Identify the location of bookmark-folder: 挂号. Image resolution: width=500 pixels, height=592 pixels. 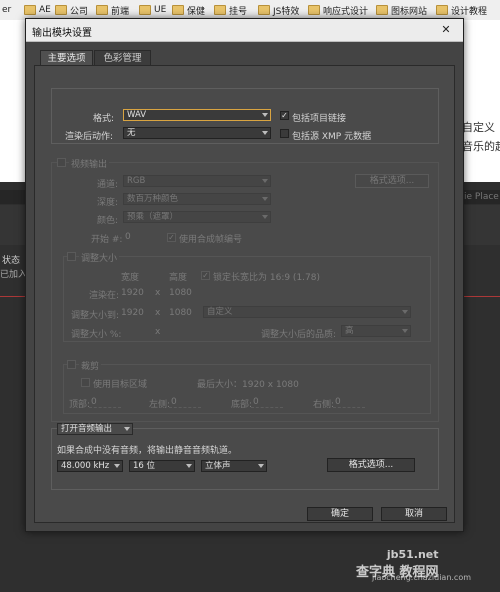
(230, 10).